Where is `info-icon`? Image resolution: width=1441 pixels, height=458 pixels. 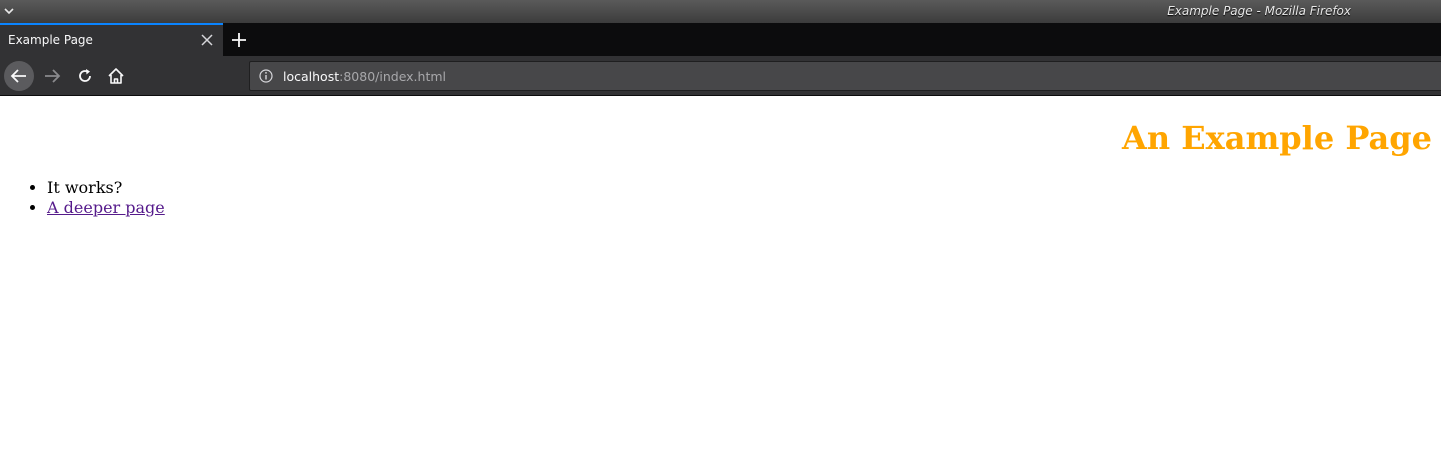
info-icon is located at coordinates (266, 76).